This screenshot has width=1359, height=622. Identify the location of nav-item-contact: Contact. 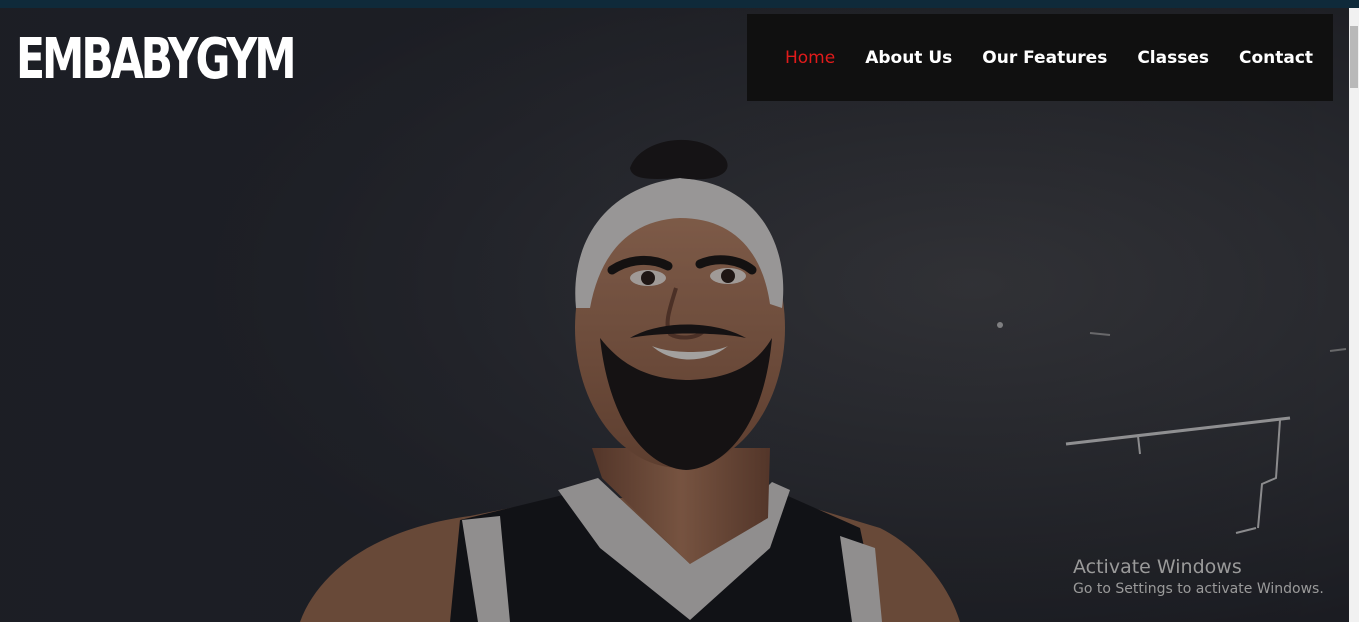
(1276, 58).